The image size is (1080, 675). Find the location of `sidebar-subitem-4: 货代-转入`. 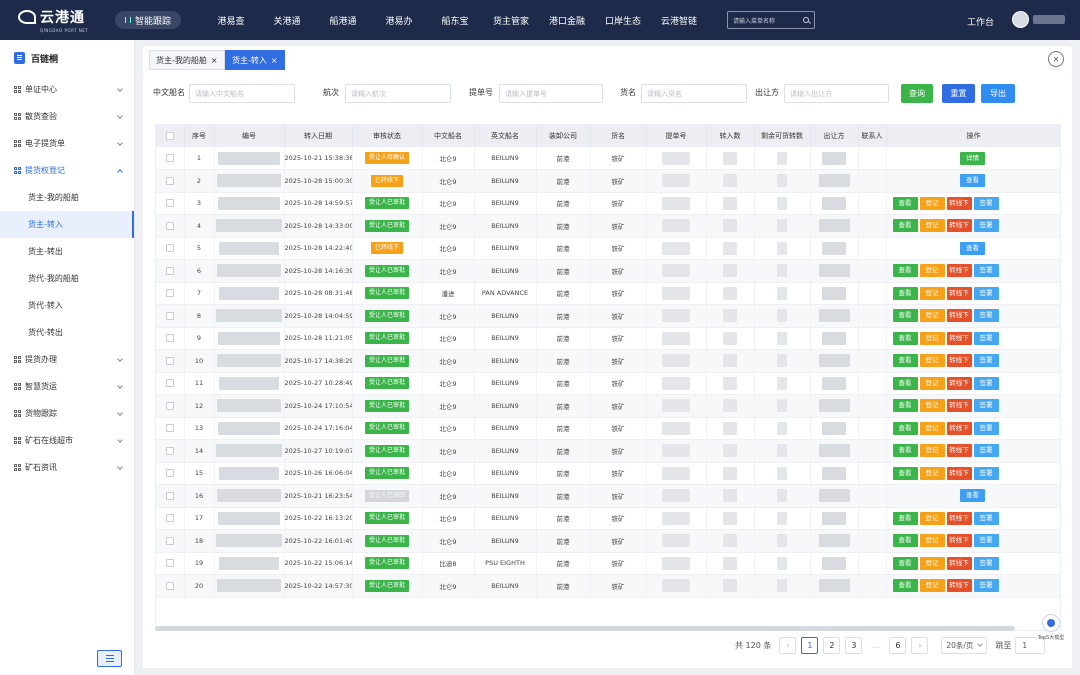

sidebar-subitem-4: 货代-转入 is located at coordinates (67, 305).